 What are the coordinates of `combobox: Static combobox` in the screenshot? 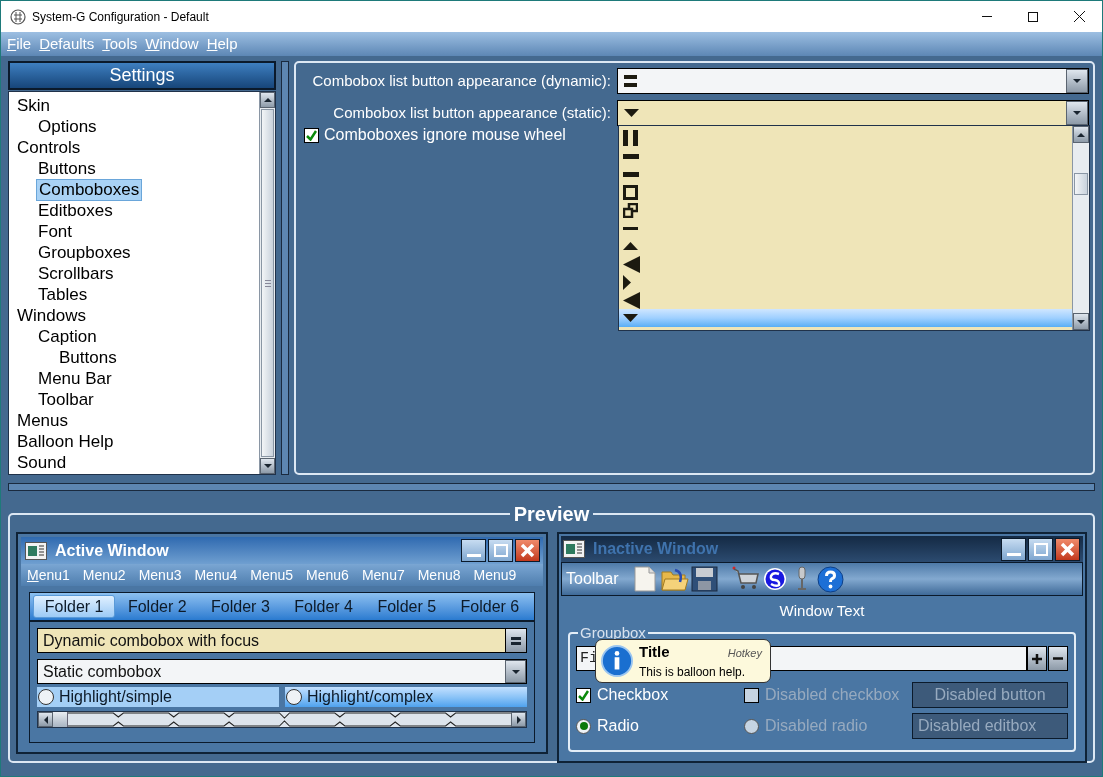 It's located at (282, 671).